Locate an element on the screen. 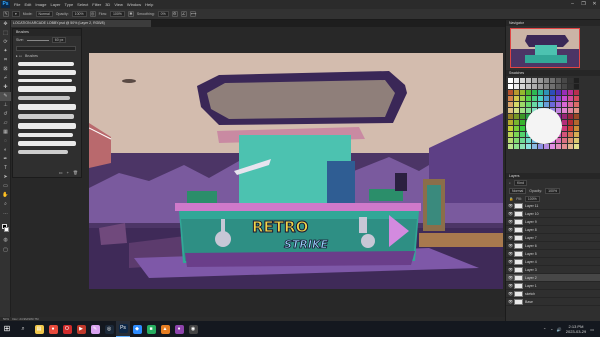 The image size is (600, 337). marquee-tool-icon: ⬚ is located at coordinates (5, 33).